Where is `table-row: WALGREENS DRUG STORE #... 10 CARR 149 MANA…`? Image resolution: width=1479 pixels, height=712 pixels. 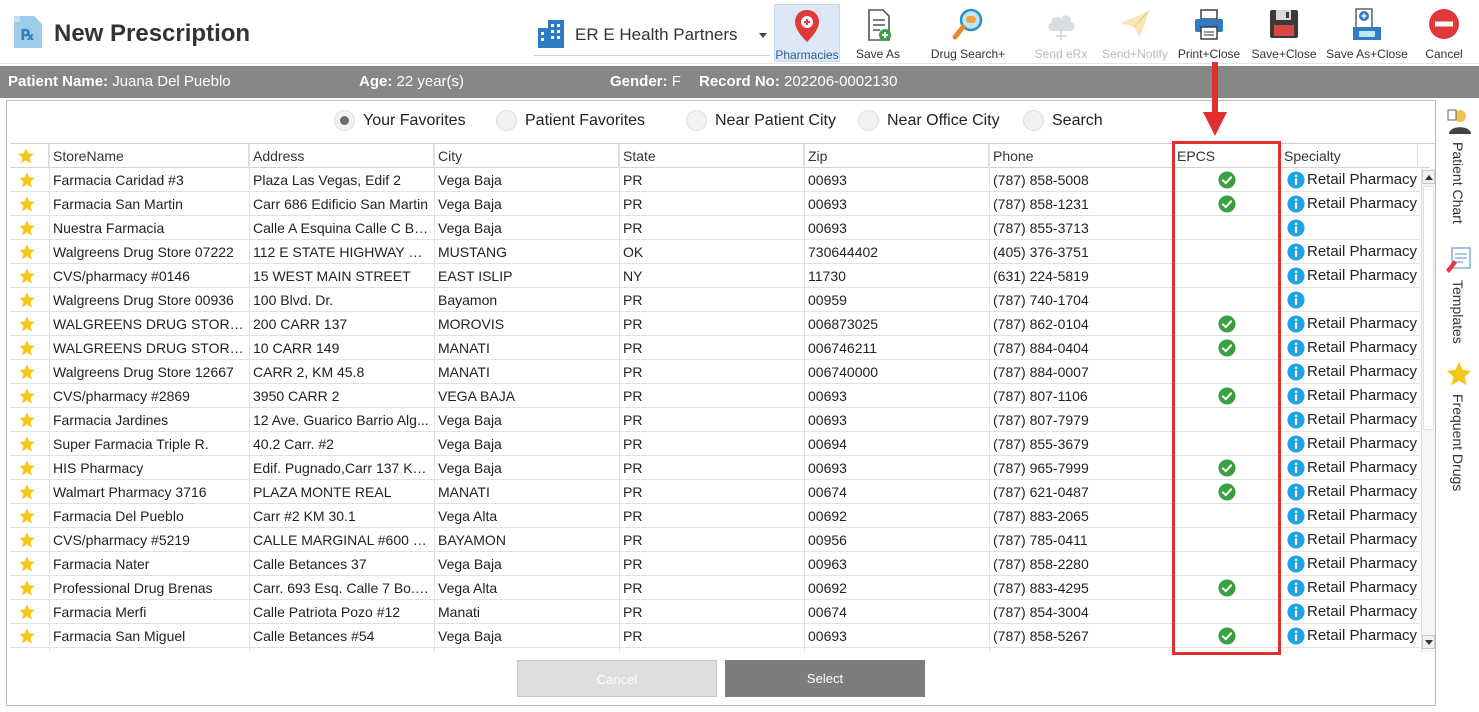
table-row: WALGREENS DRUG STORE #... 10 CARR 149 MANA… is located at coordinates (715, 348).